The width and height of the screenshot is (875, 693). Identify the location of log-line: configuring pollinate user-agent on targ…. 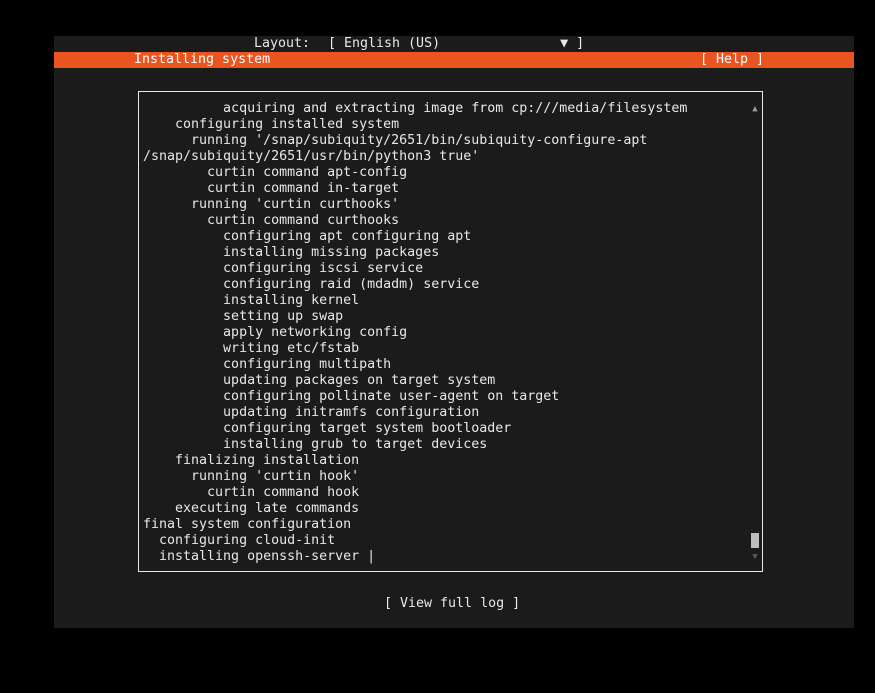
(351, 396).